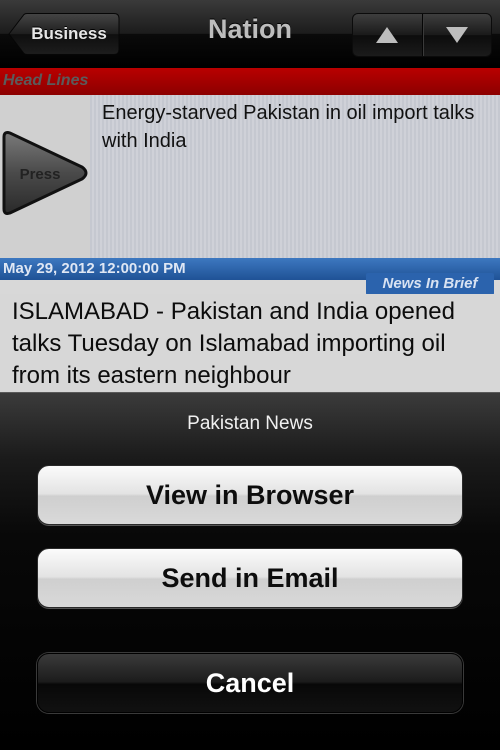 This screenshot has height=750, width=500. Describe the element at coordinates (40, 174) in the screenshot. I see `thumbnail-text: Press` at that location.